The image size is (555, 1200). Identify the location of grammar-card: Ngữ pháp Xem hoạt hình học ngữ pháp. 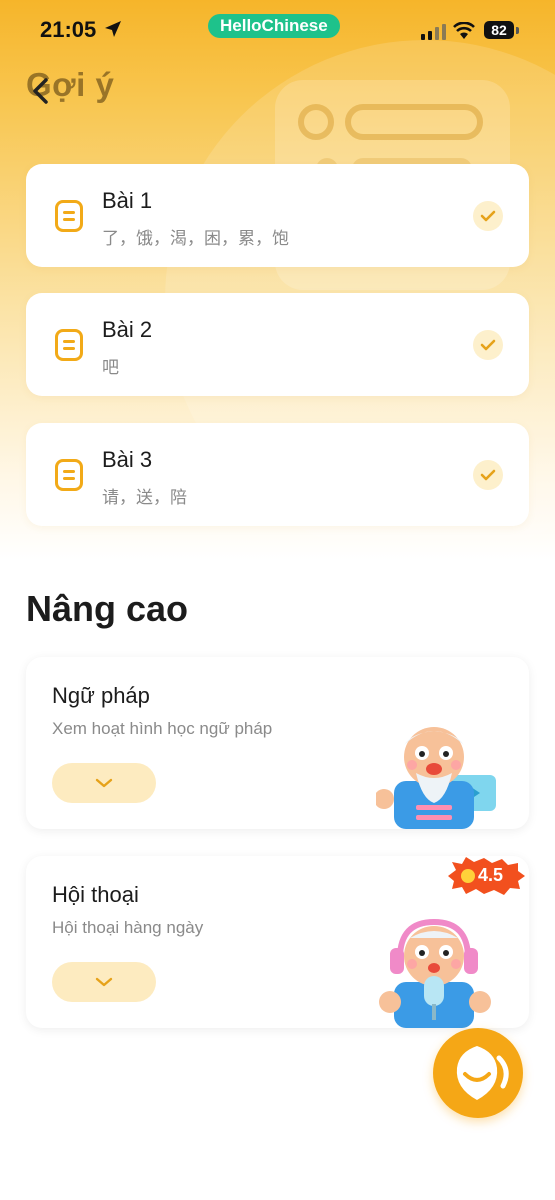
(277, 743).